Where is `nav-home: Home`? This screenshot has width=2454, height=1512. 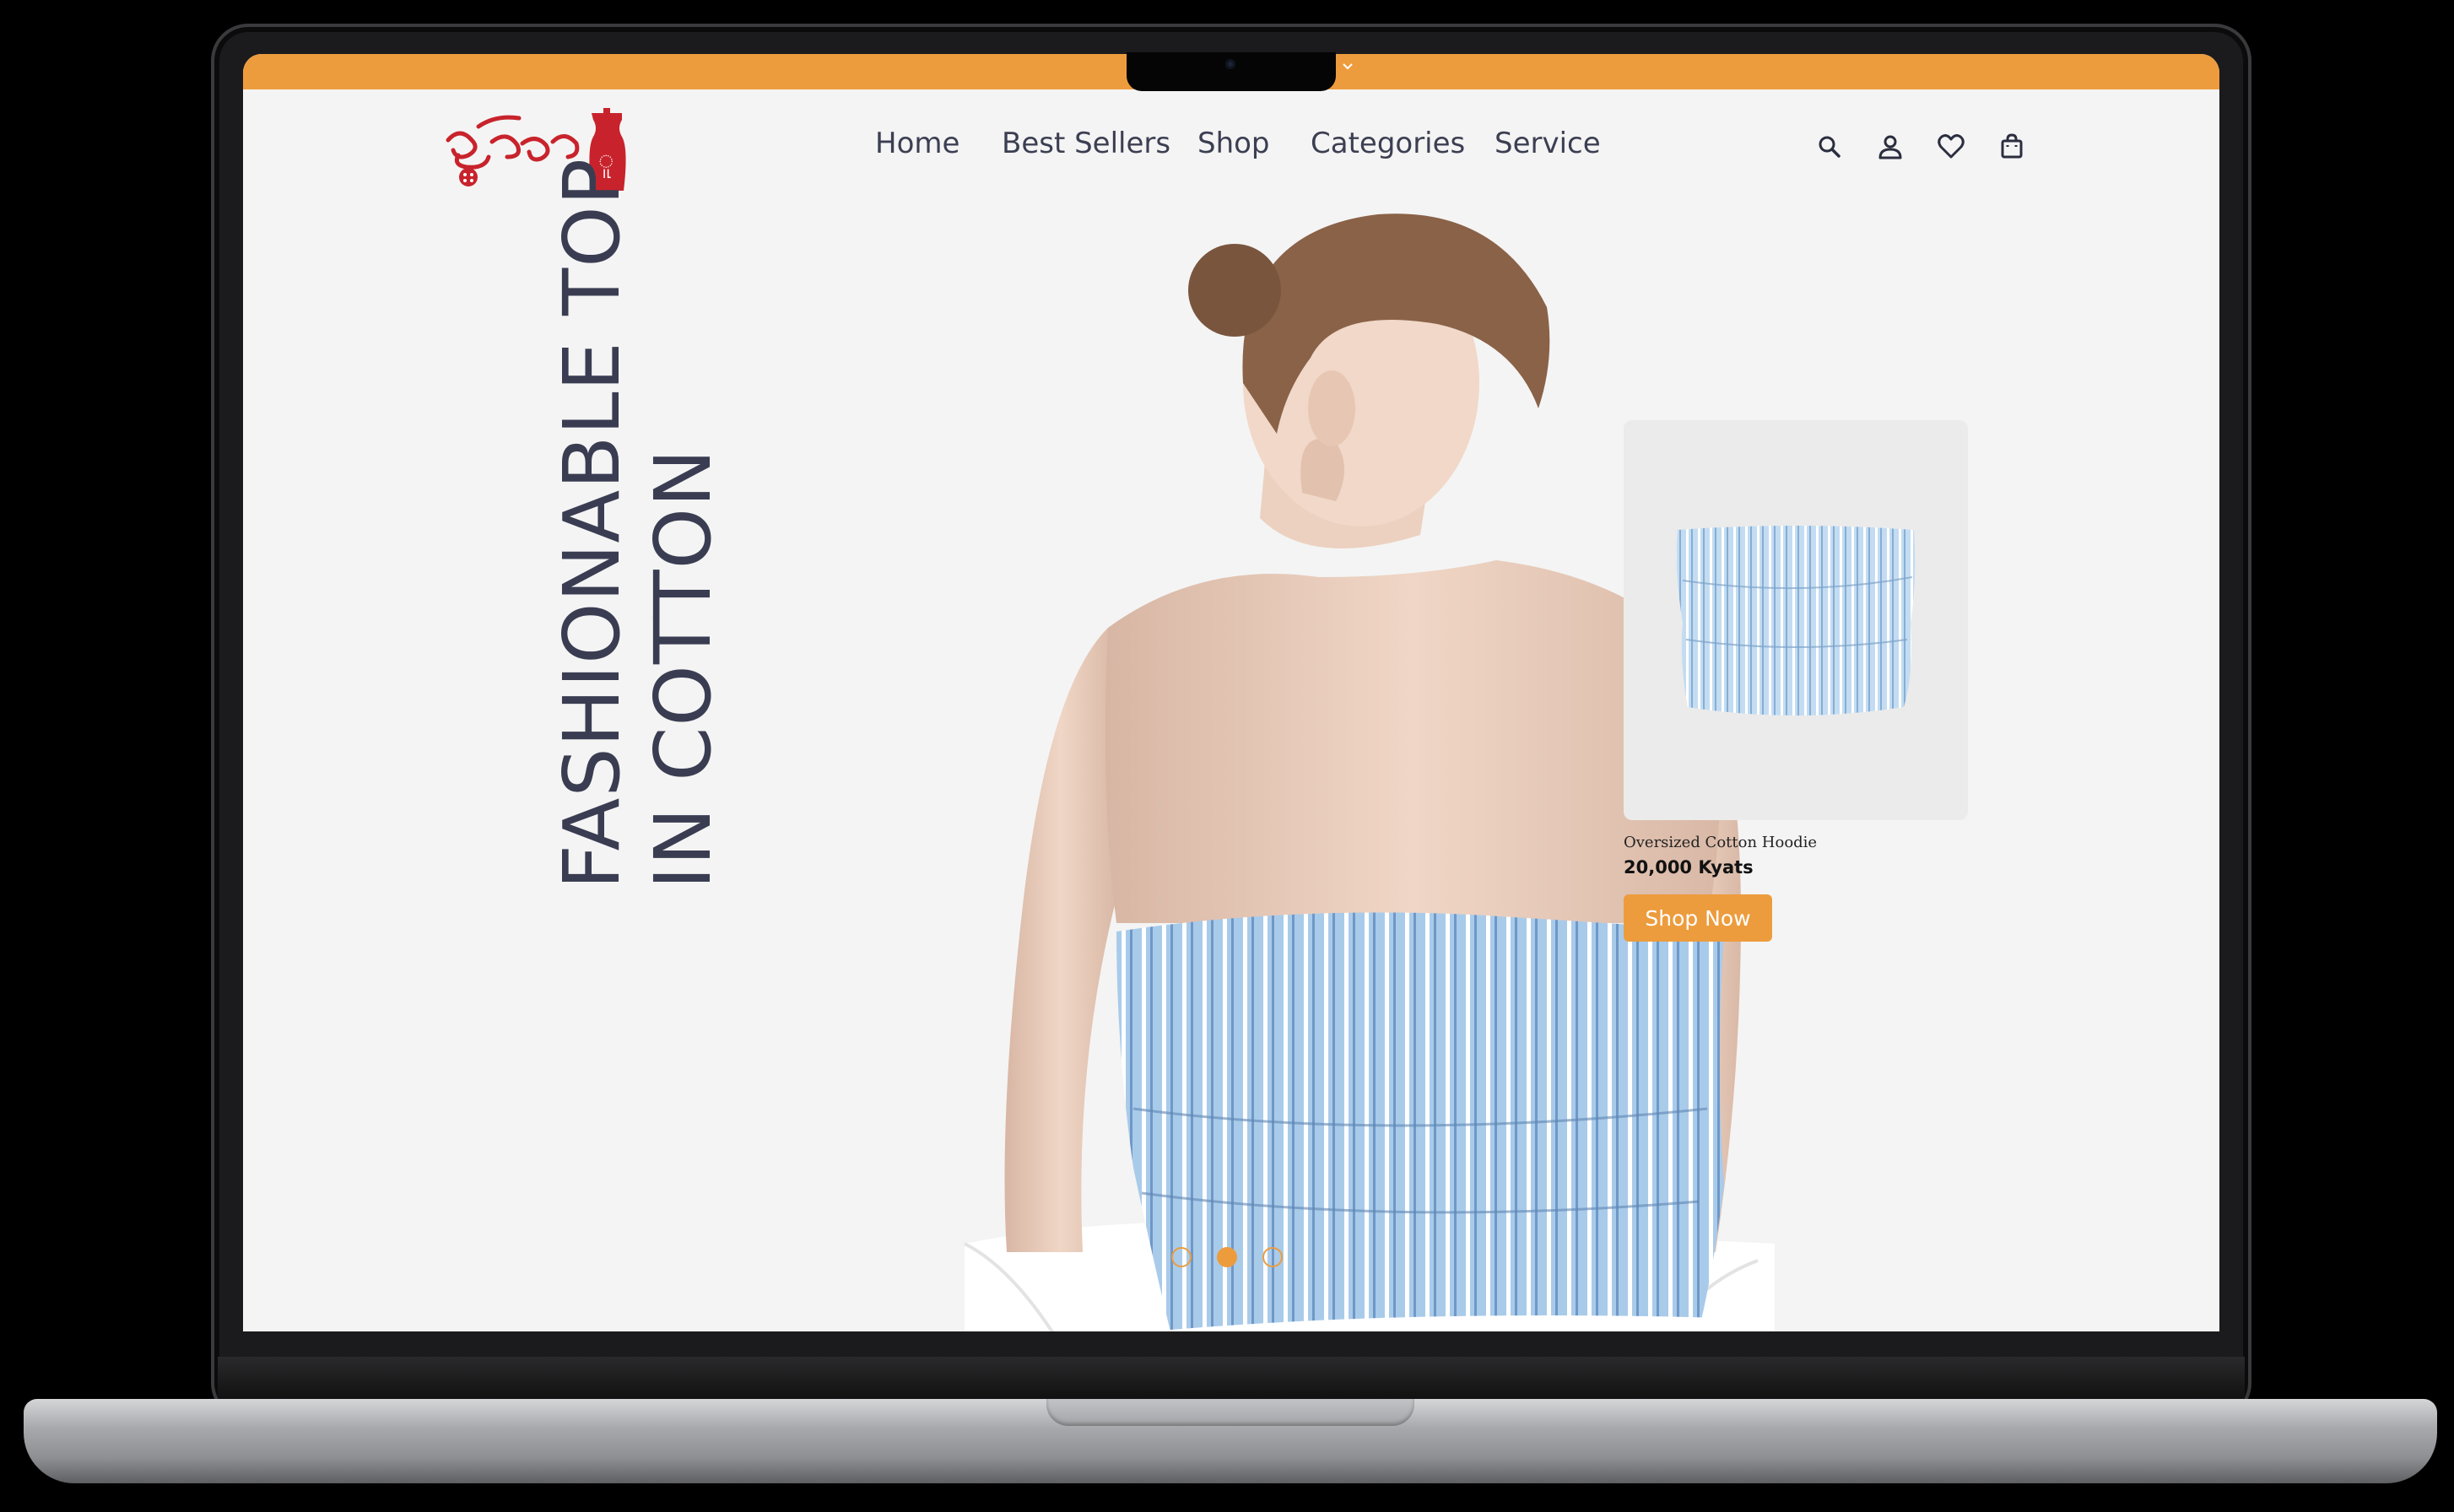 nav-home: Home is located at coordinates (917, 143).